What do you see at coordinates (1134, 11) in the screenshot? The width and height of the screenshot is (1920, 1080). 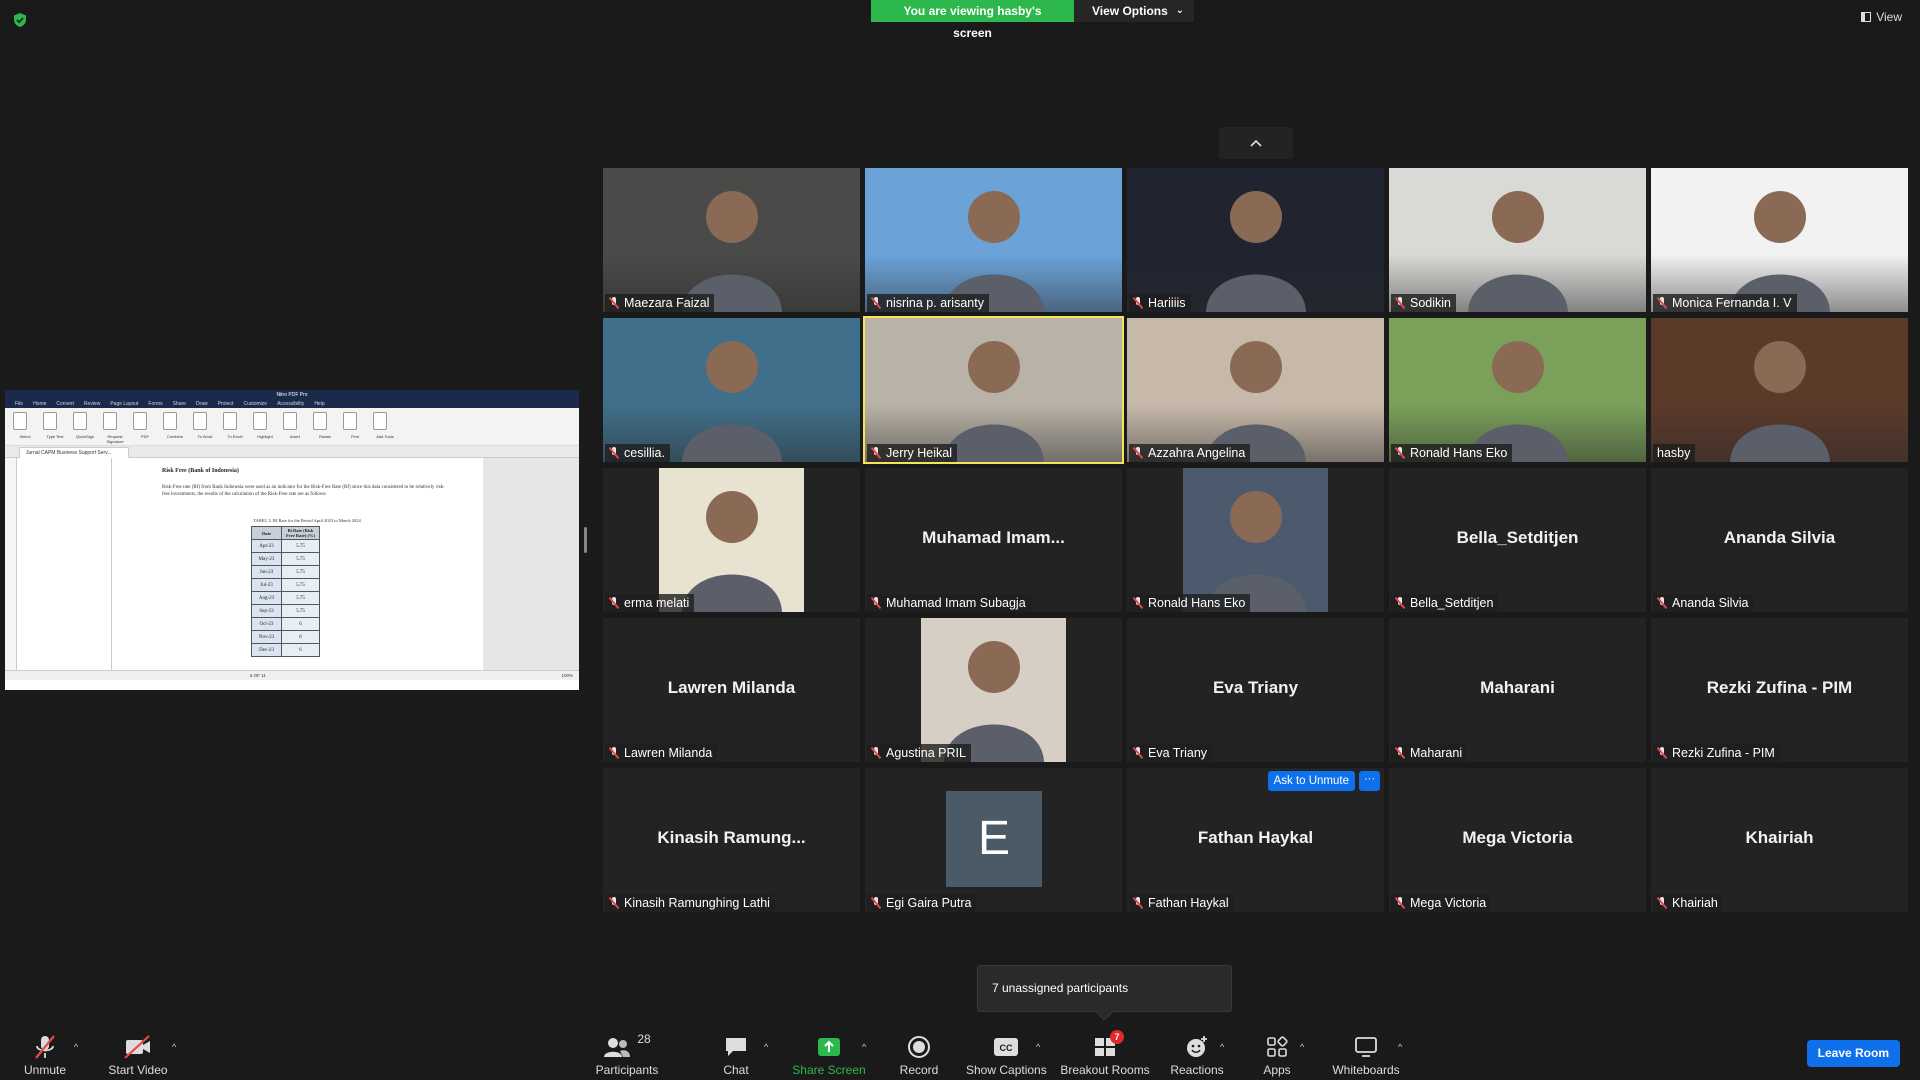 I see `view-options-dropdown: View Options ⌄` at bounding box center [1134, 11].